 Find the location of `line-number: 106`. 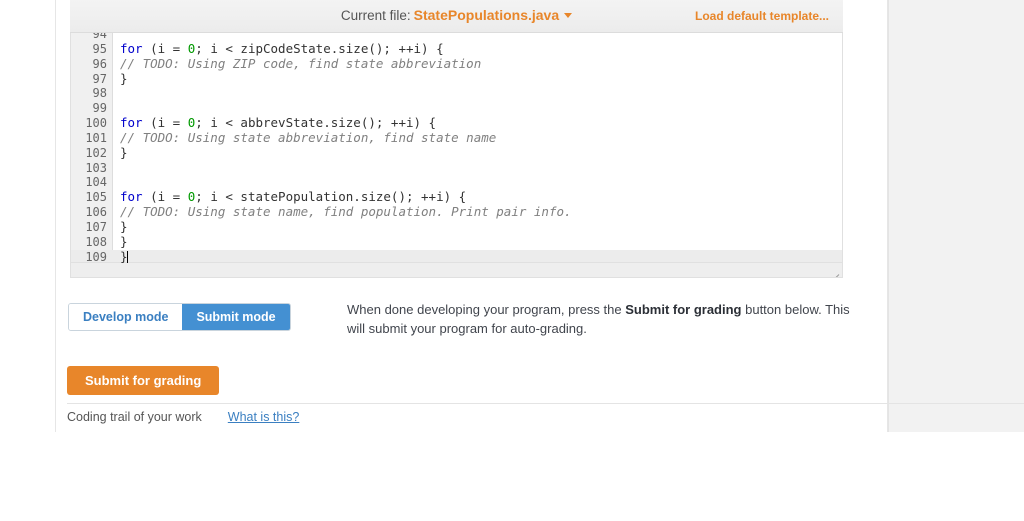

line-number: 106 is located at coordinates (96, 212).